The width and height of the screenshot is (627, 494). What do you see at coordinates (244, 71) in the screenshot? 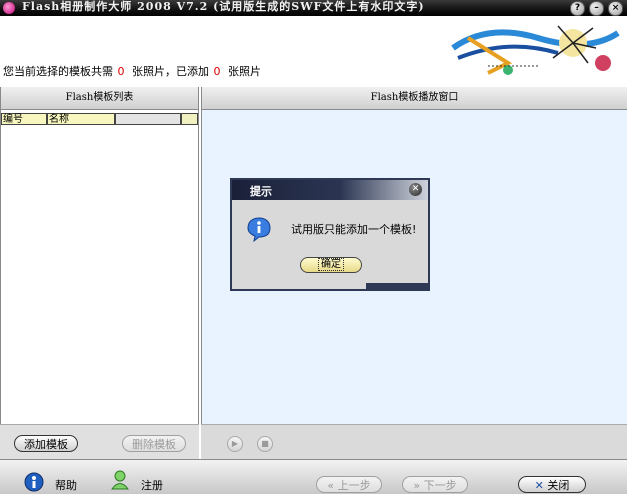
I see `info-suffix: 张照片` at bounding box center [244, 71].